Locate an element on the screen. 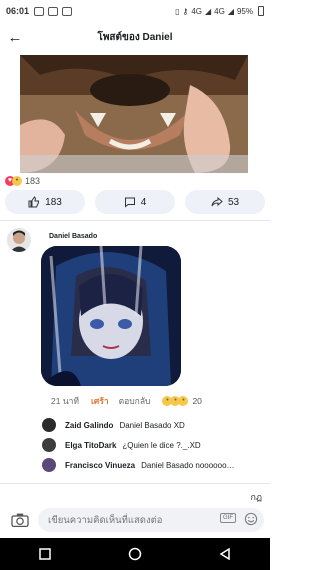  share-arrow-icon is located at coordinates (217, 201).